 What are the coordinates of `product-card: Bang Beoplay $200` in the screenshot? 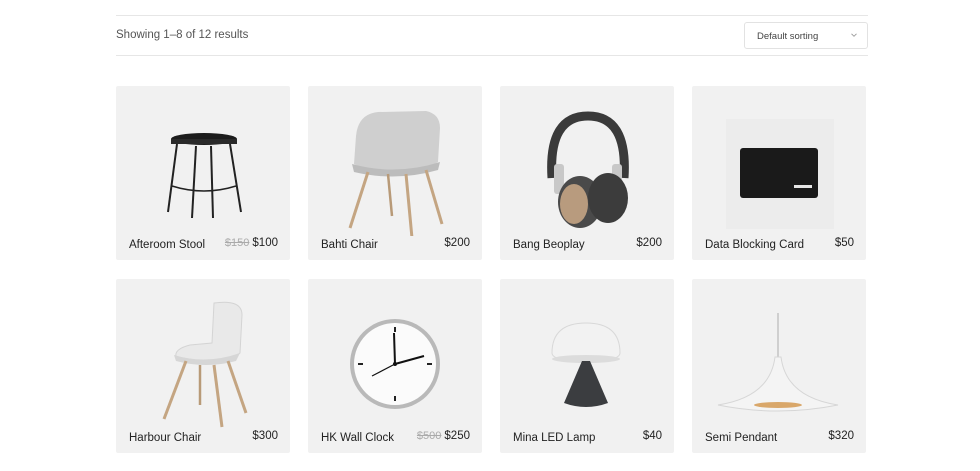 It's located at (587, 173).